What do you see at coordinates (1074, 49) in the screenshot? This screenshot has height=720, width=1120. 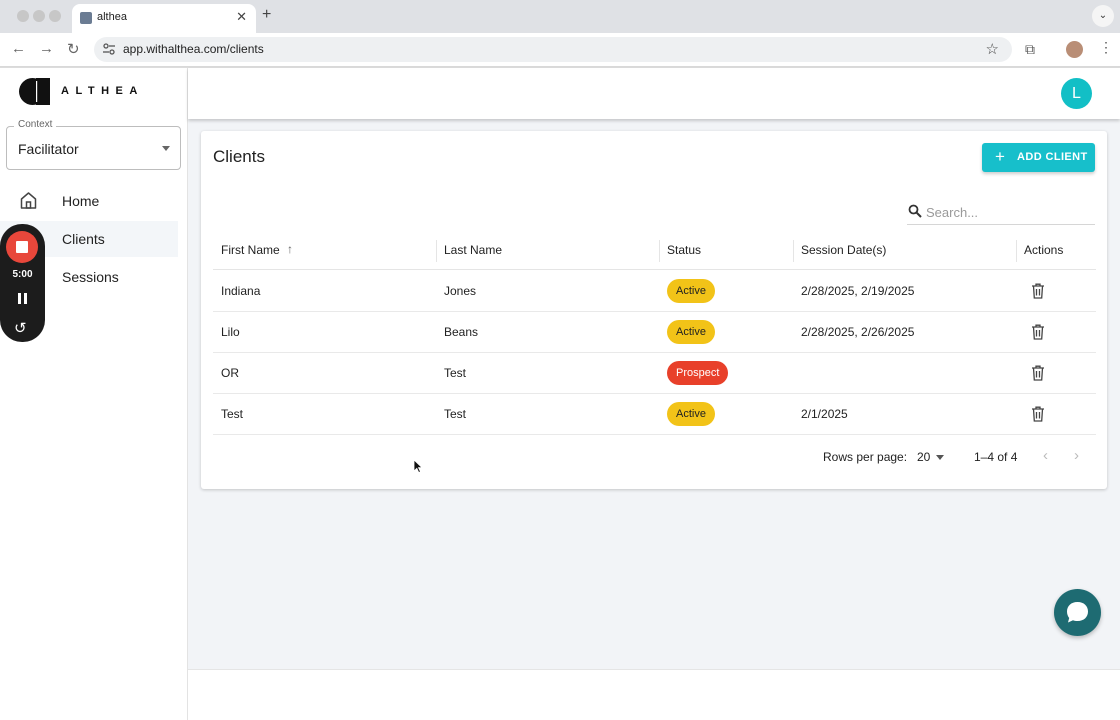 I see `browser-profile-avatar` at bounding box center [1074, 49].